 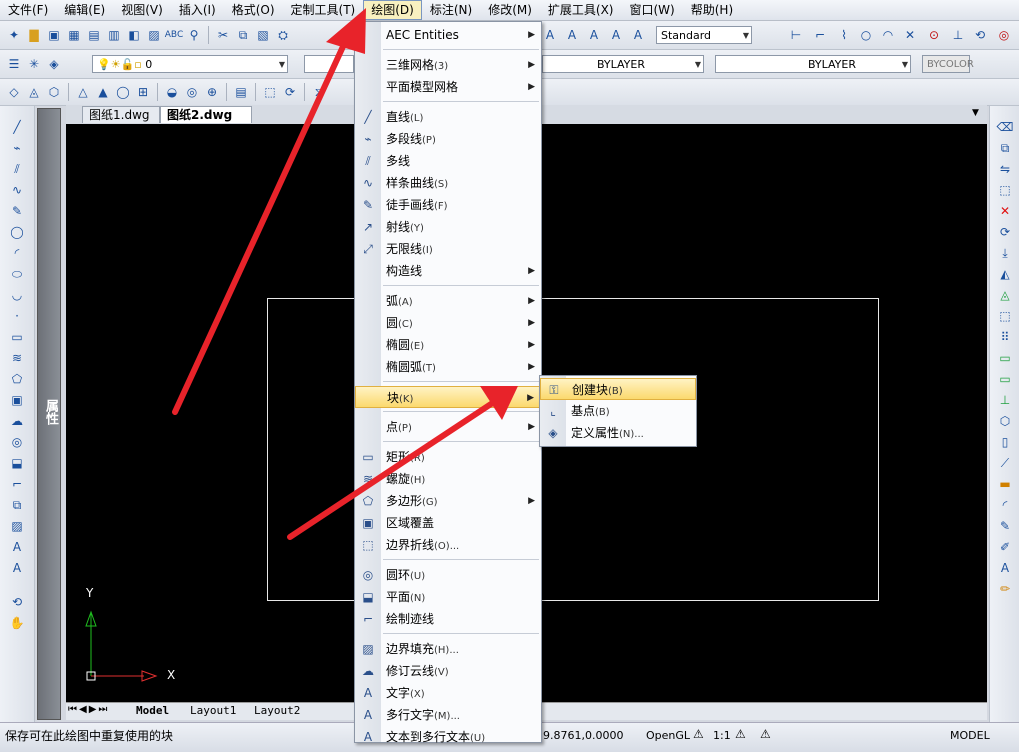 I want to click on draw-menu-item-30: ⬓ 平面(N), so click(x=448, y=597).